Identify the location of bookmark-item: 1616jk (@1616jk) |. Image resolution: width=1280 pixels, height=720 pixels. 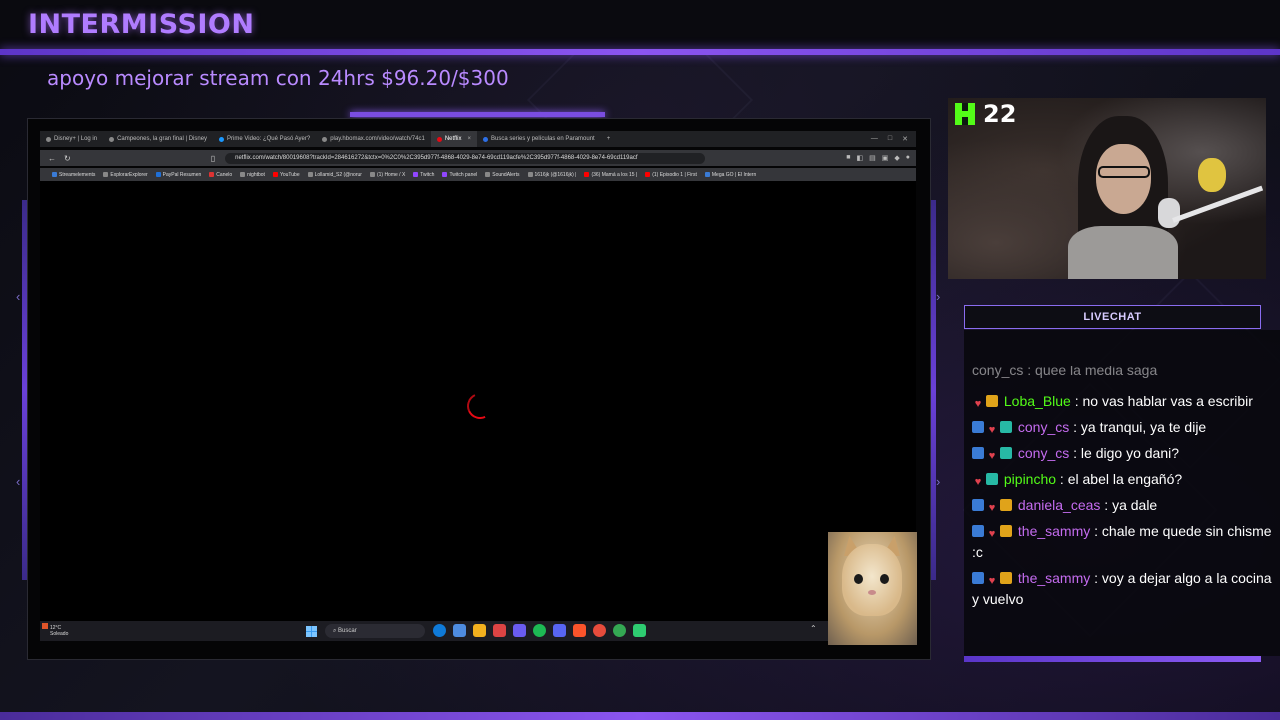
(552, 174).